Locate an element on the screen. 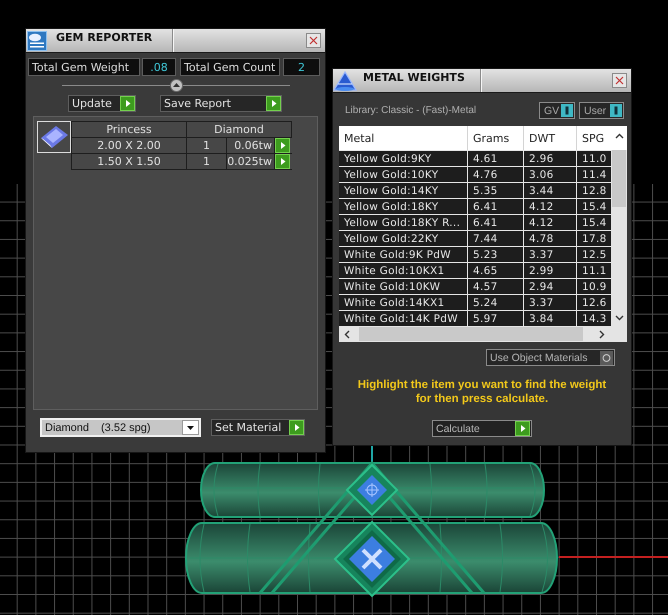  toggle-button: GV is located at coordinates (557, 110).